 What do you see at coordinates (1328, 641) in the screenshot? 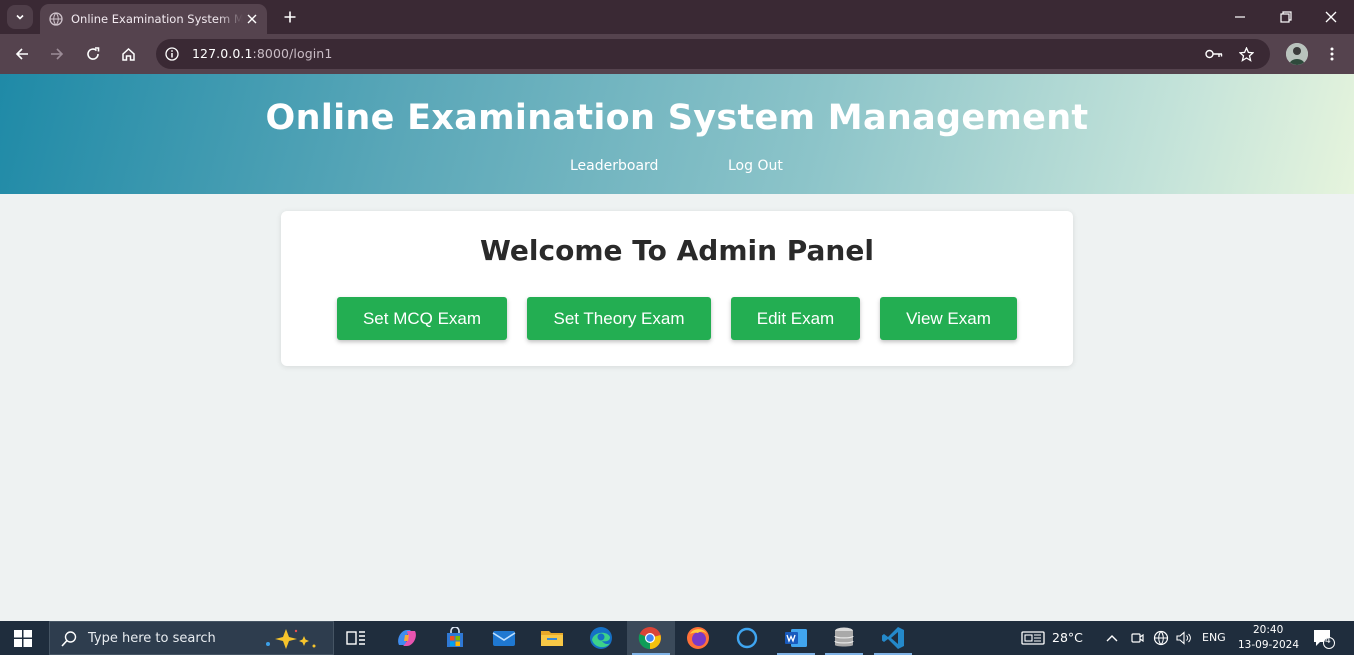
I see `notification-count: 4` at bounding box center [1328, 641].